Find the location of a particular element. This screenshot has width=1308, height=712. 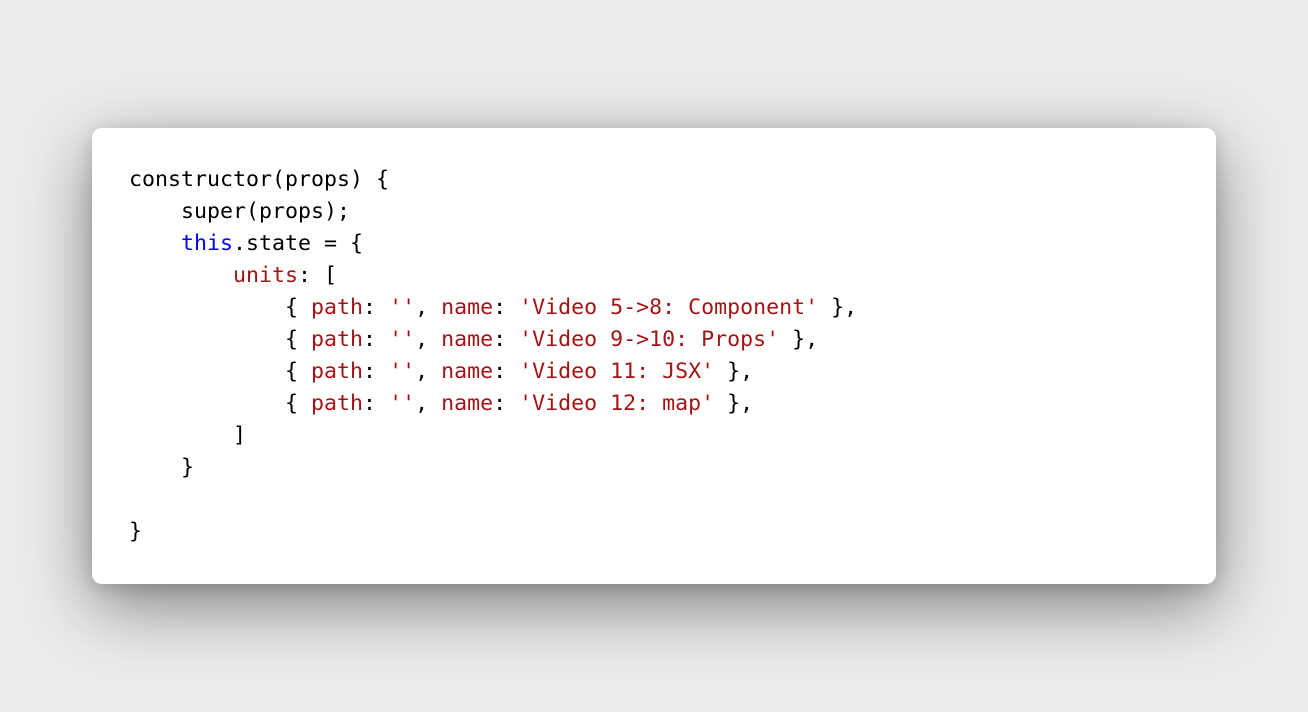

code-line: constructor(props) { is located at coordinates (493, 180).